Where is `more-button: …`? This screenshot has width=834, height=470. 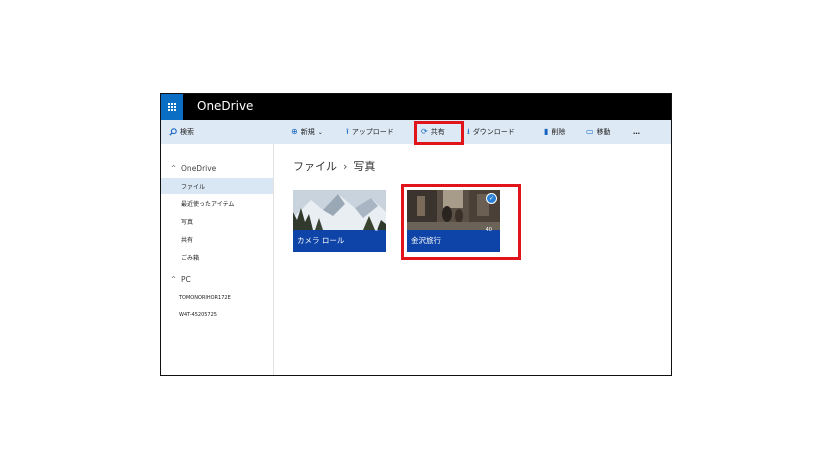 more-button: … is located at coordinates (636, 132).